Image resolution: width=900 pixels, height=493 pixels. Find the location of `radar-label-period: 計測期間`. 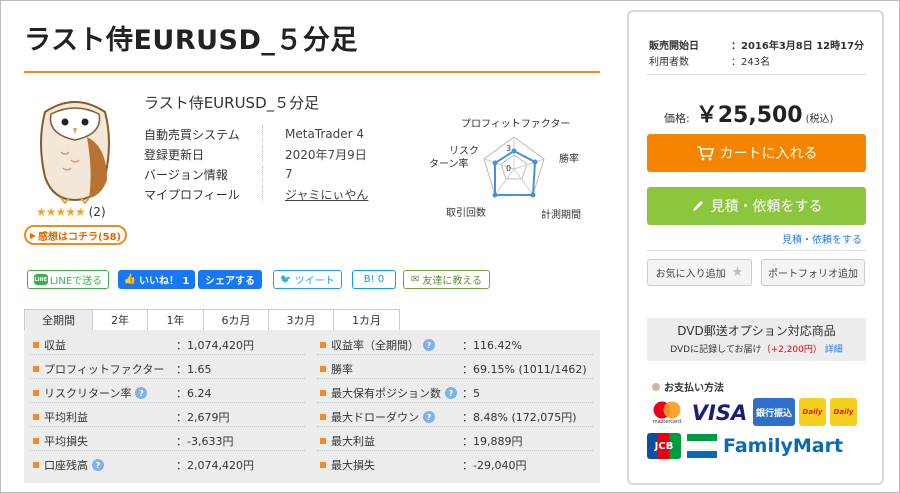

radar-label-period: 計測期間 is located at coordinates (561, 215).